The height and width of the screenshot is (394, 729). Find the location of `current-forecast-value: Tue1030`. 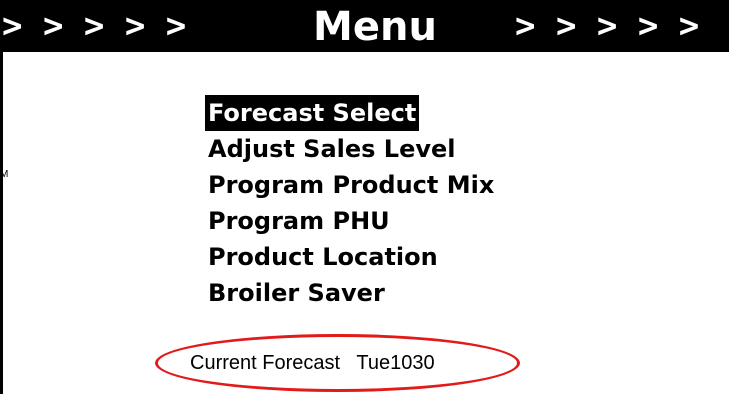

current-forecast-value: Tue1030 is located at coordinates (395, 363).